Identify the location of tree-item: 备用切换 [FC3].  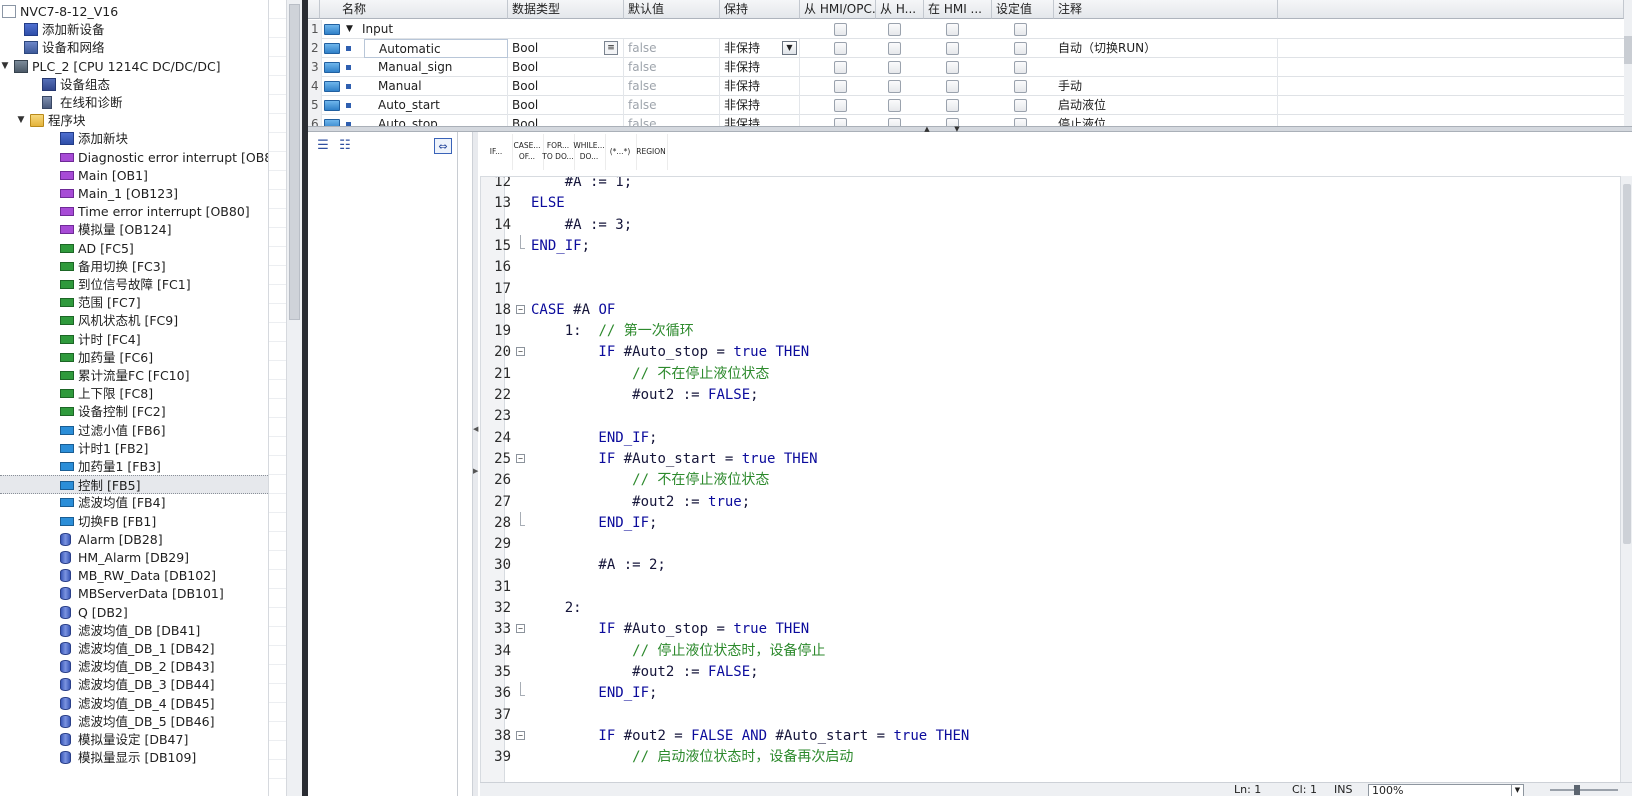
(141, 266).